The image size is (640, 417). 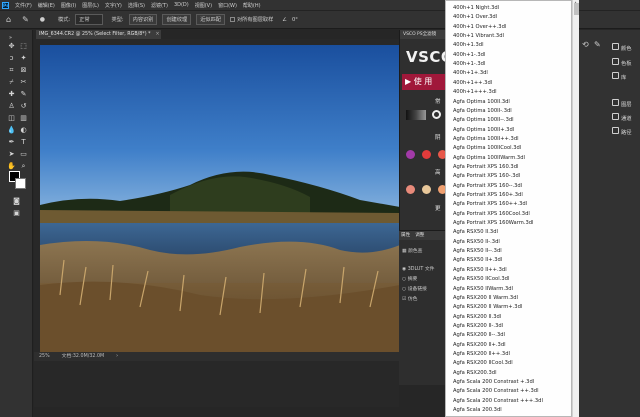 I want to click on shape-tool-icon: ▭, so click(x=23, y=154).